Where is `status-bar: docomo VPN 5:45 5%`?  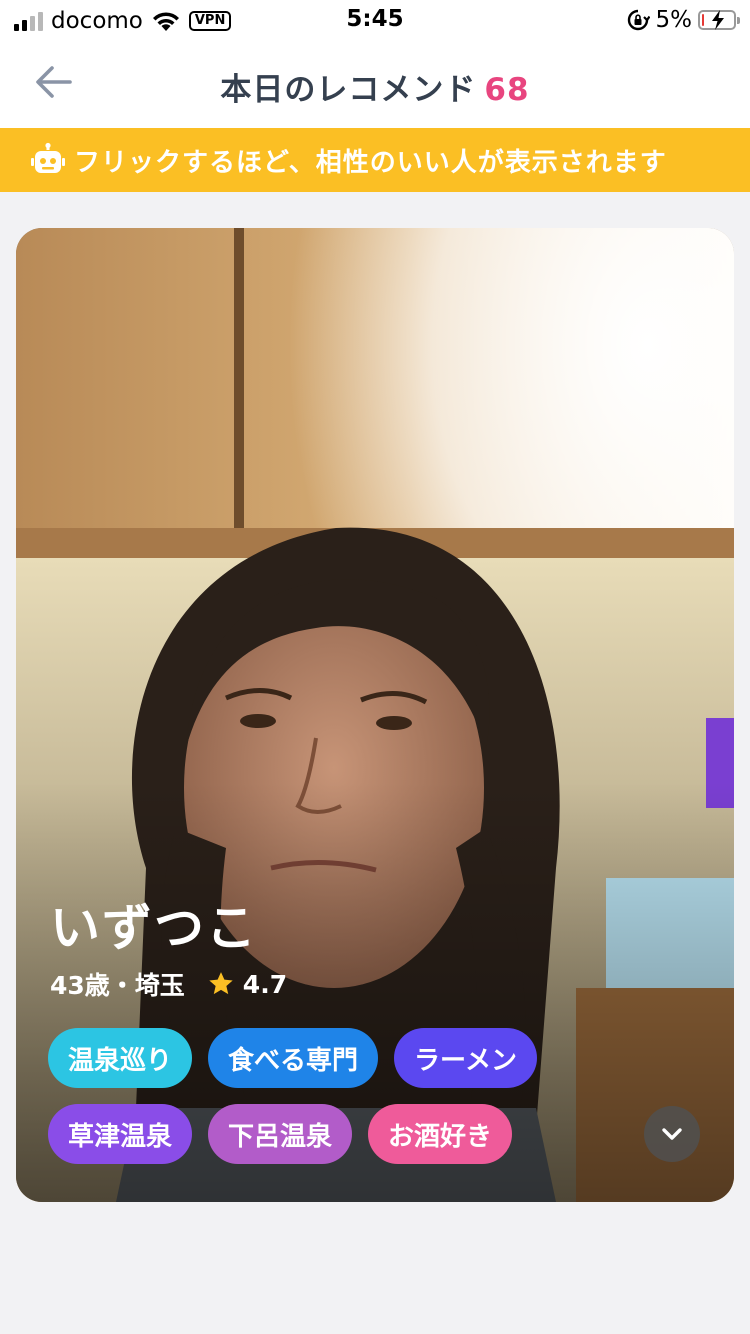 status-bar: docomo VPN 5:45 5% is located at coordinates (375, 21).